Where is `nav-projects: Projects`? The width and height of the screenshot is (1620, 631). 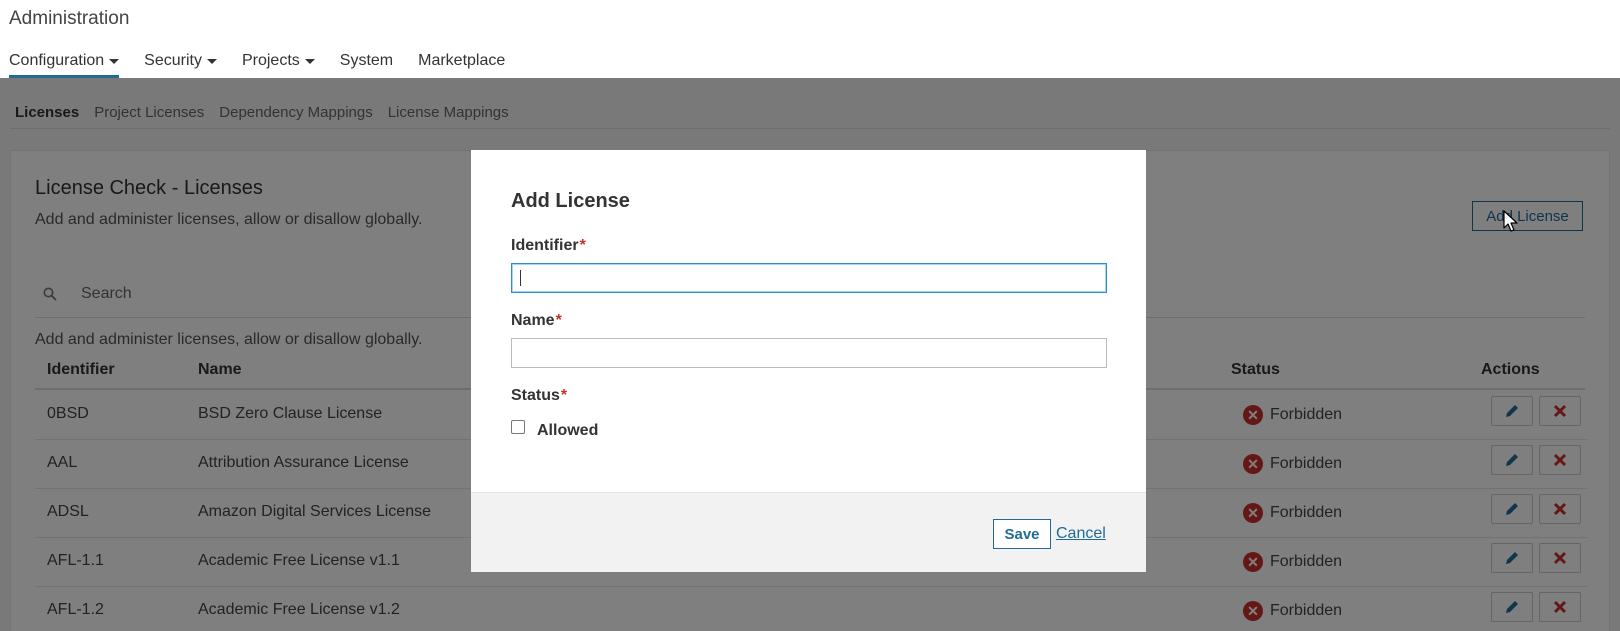 nav-projects: Projects is located at coordinates (278, 65).